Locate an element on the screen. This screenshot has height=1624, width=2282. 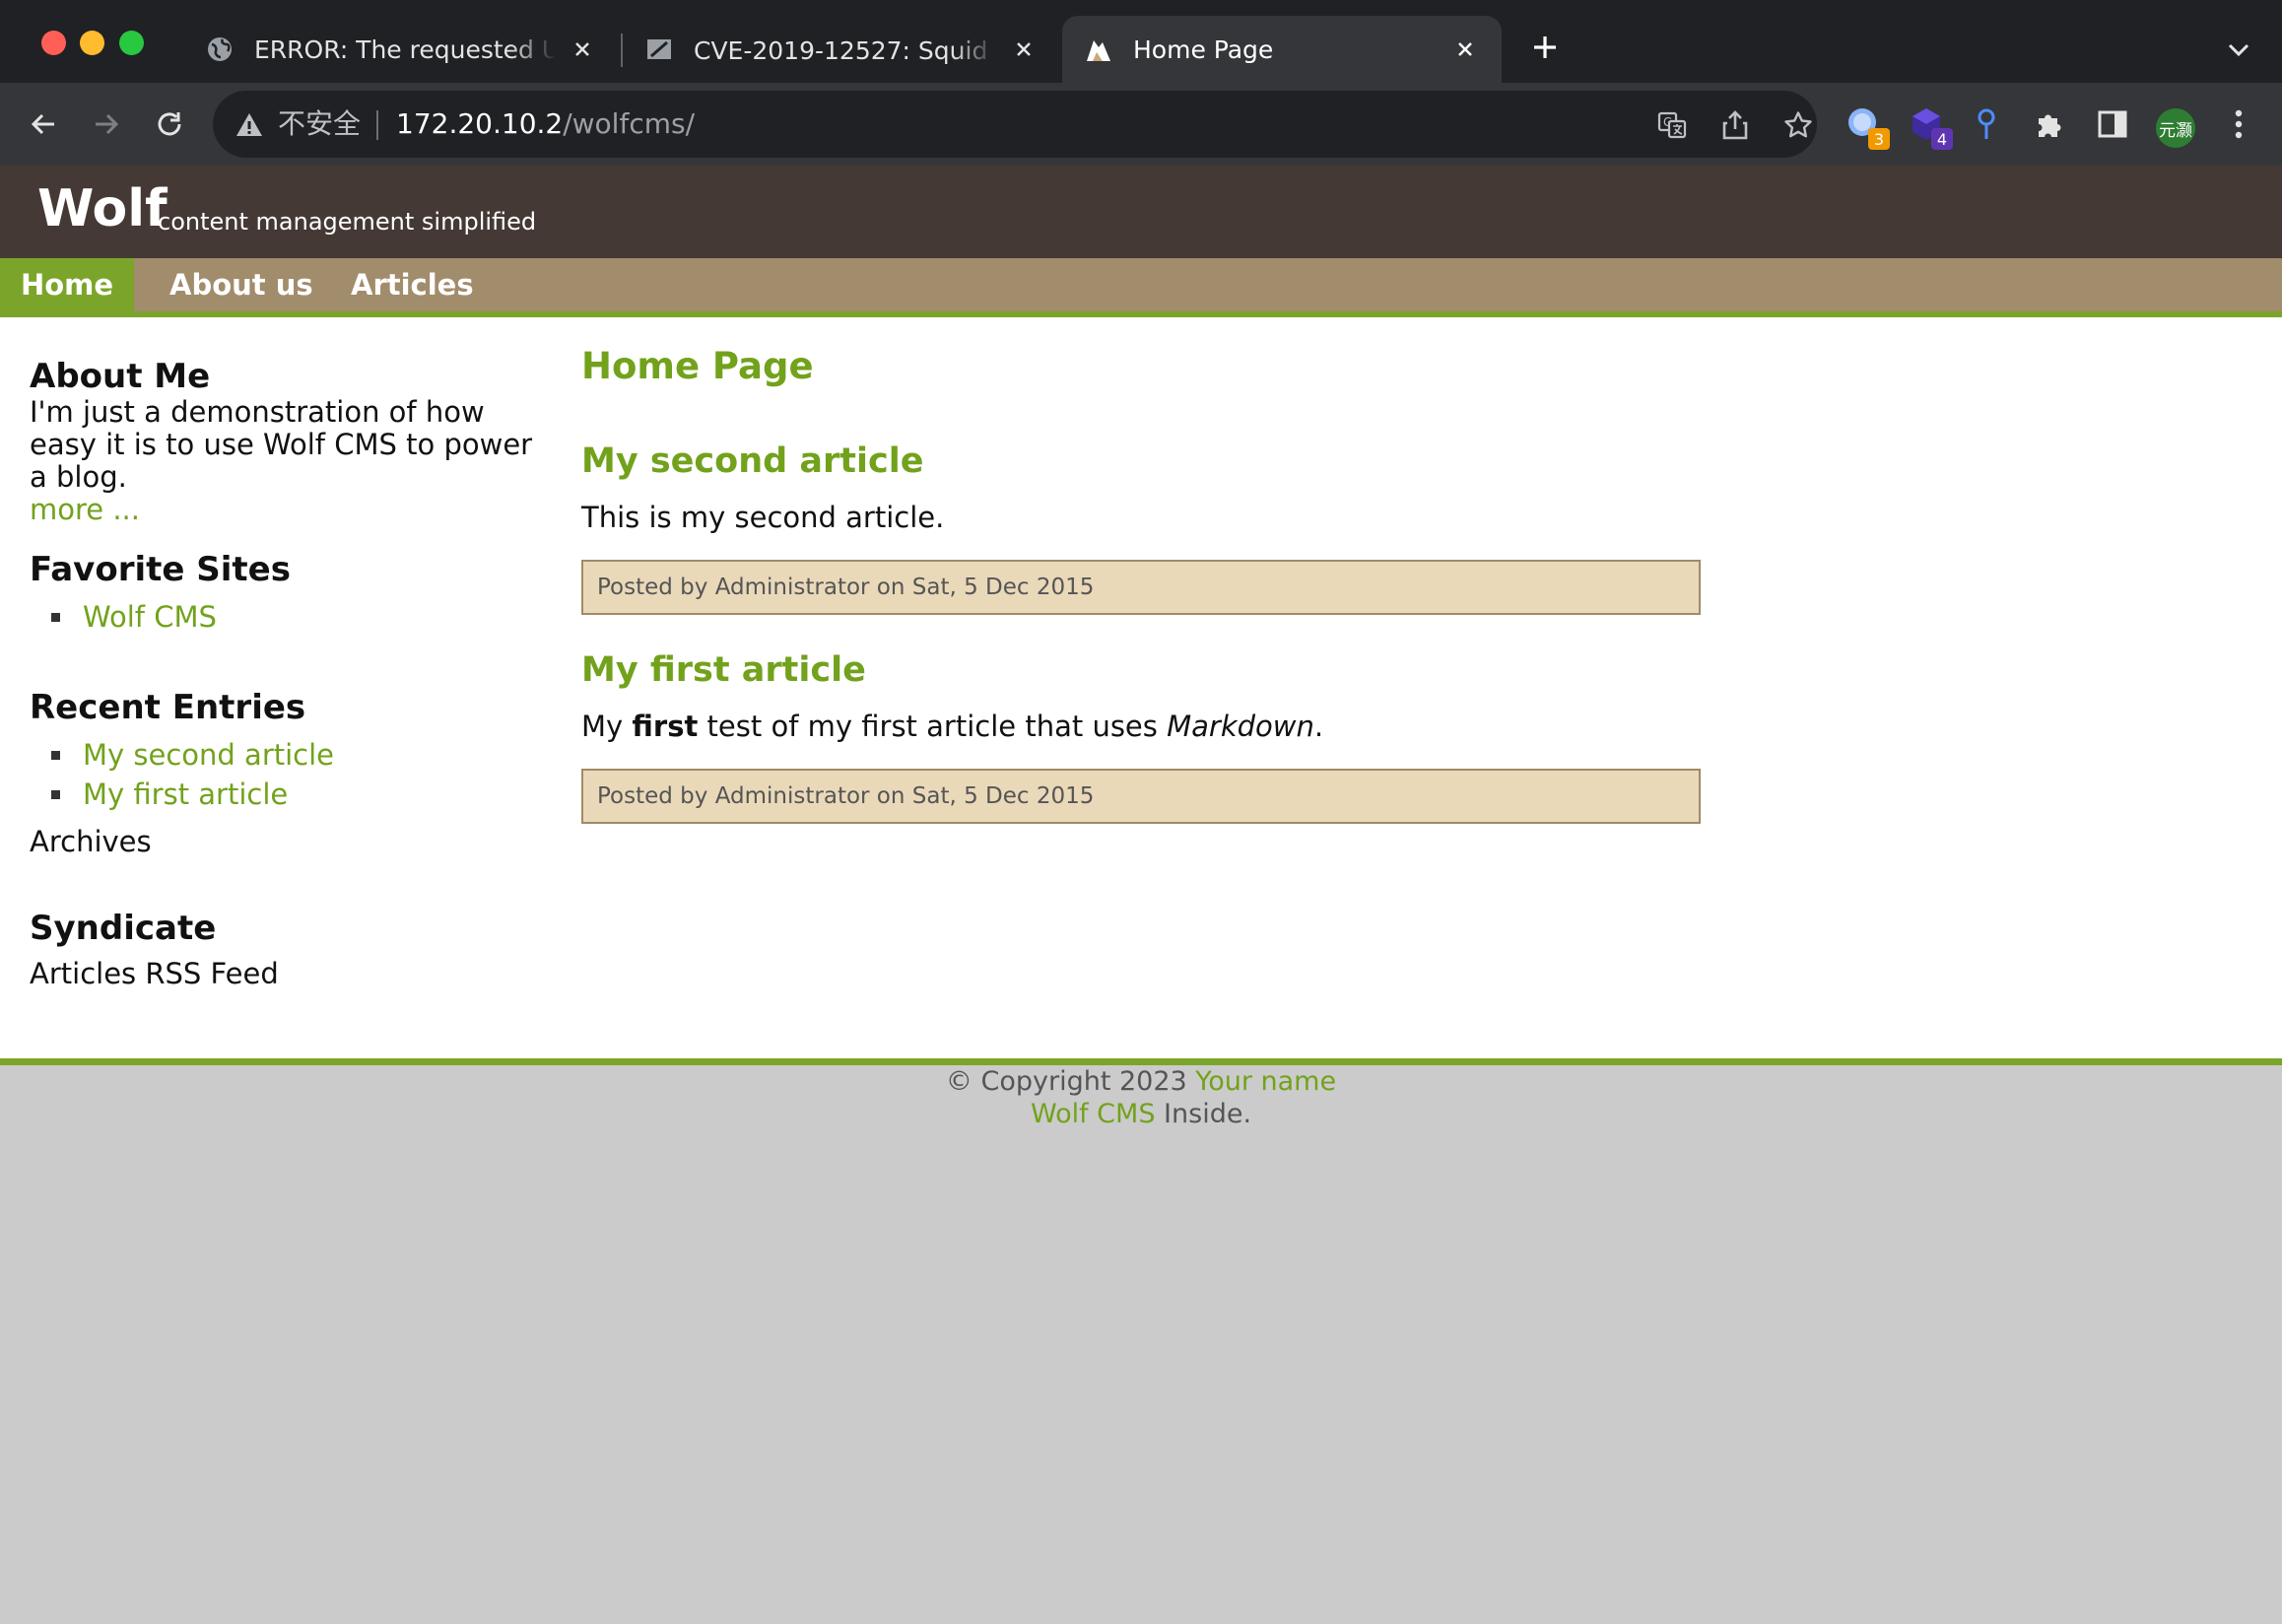
syndicate-heading: Syndicate is located at coordinates (123, 929).